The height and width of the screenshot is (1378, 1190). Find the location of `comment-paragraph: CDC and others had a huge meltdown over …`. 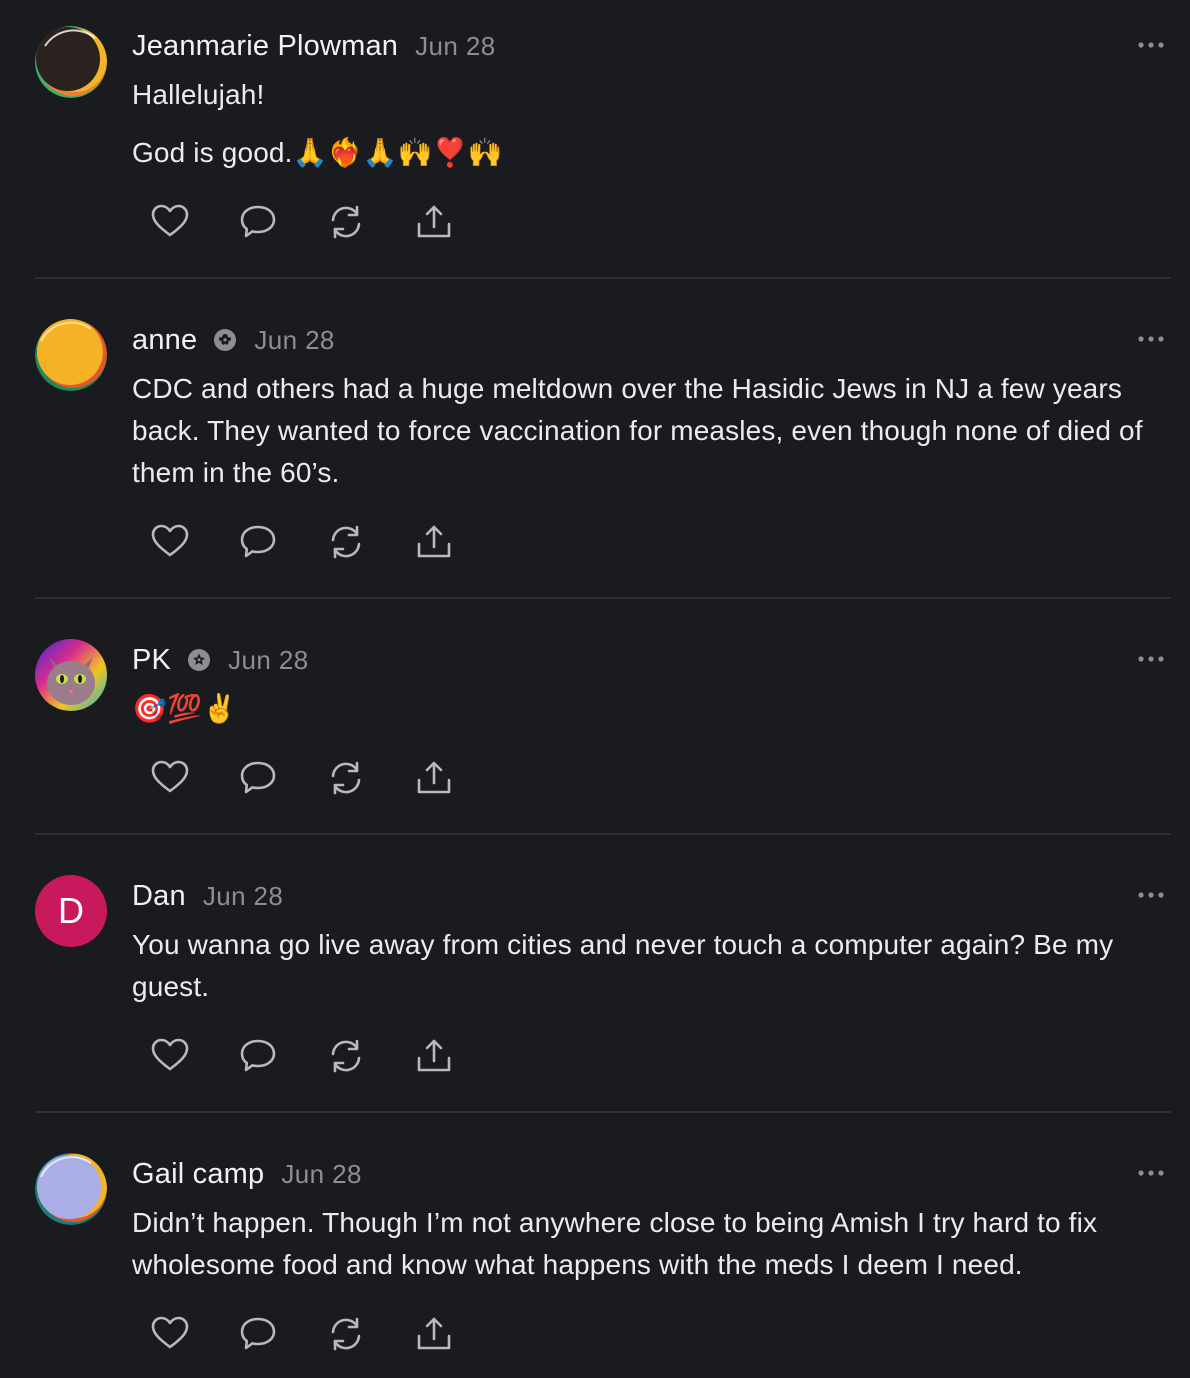

comment-paragraph: CDC and others had a huge meltdown over … is located at coordinates (637, 430).